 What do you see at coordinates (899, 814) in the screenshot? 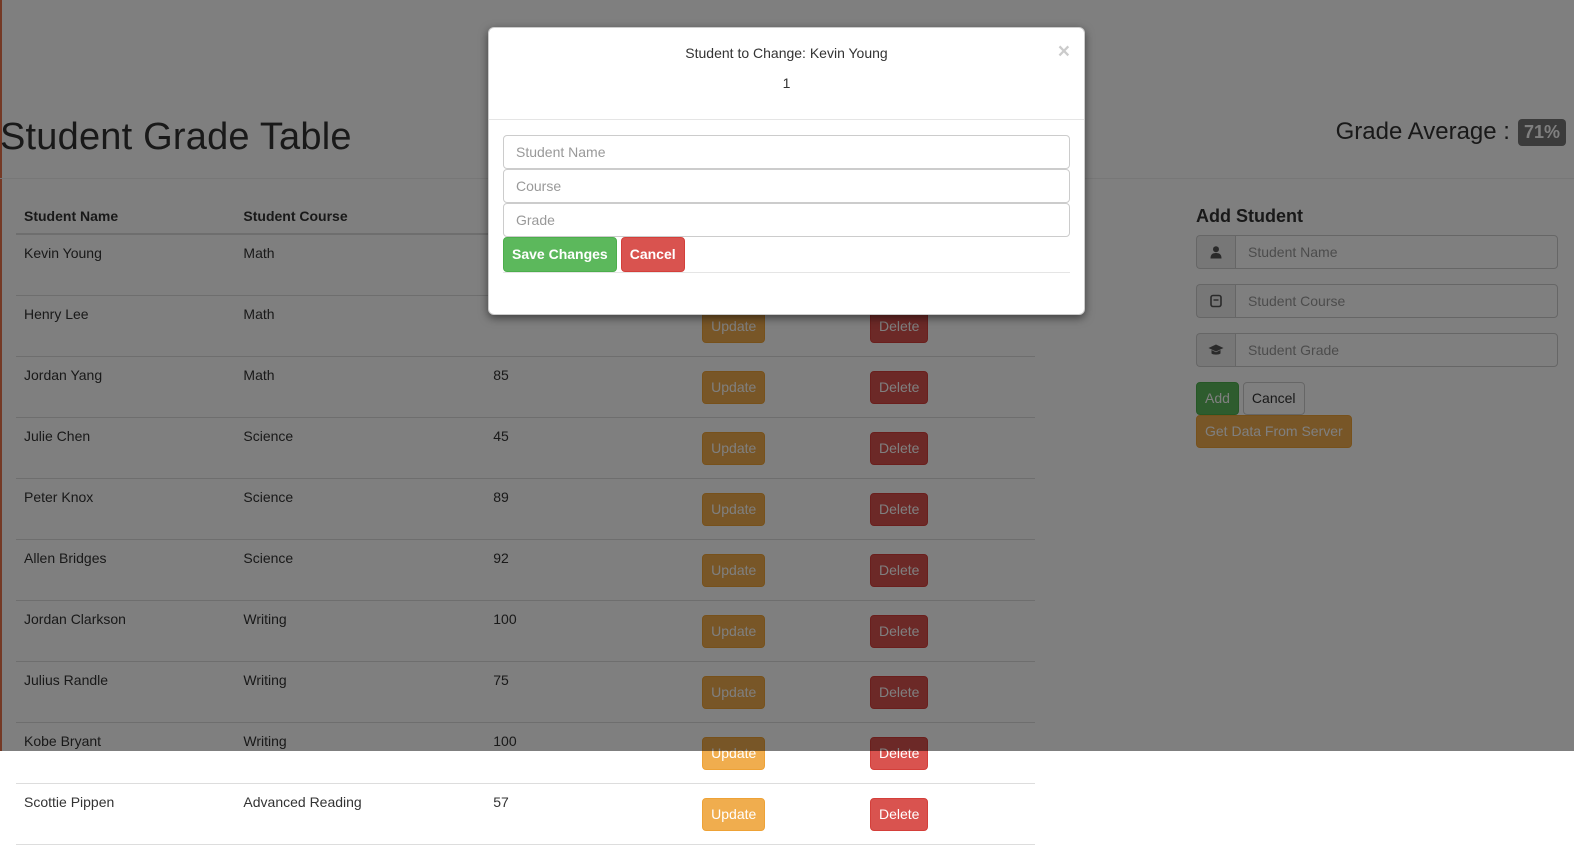
I see `delete-button: Delete` at bounding box center [899, 814].